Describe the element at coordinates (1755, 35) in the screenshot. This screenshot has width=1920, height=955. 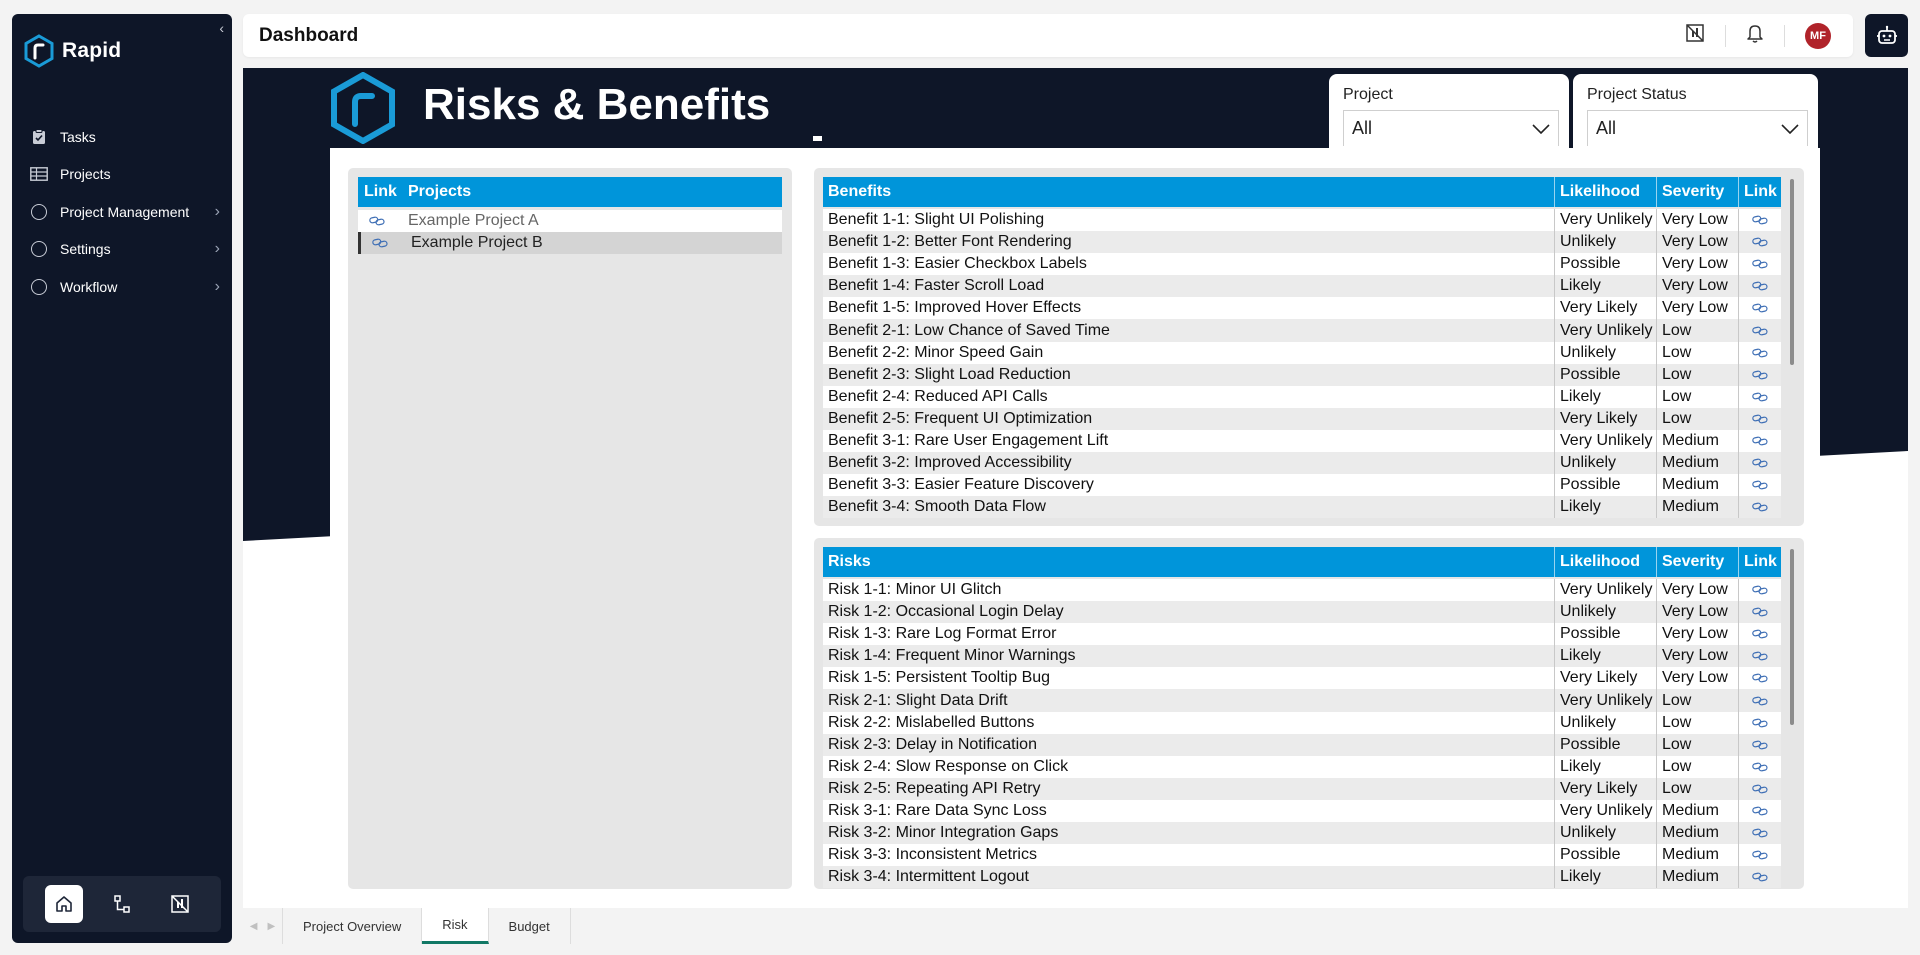
I see `bell-icon` at that location.